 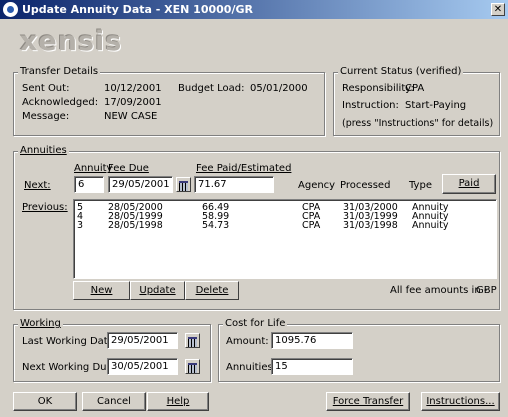 What do you see at coordinates (59, 71) in the screenshot?
I see `transfer-details-legend: Transfer Details` at bounding box center [59, 71].